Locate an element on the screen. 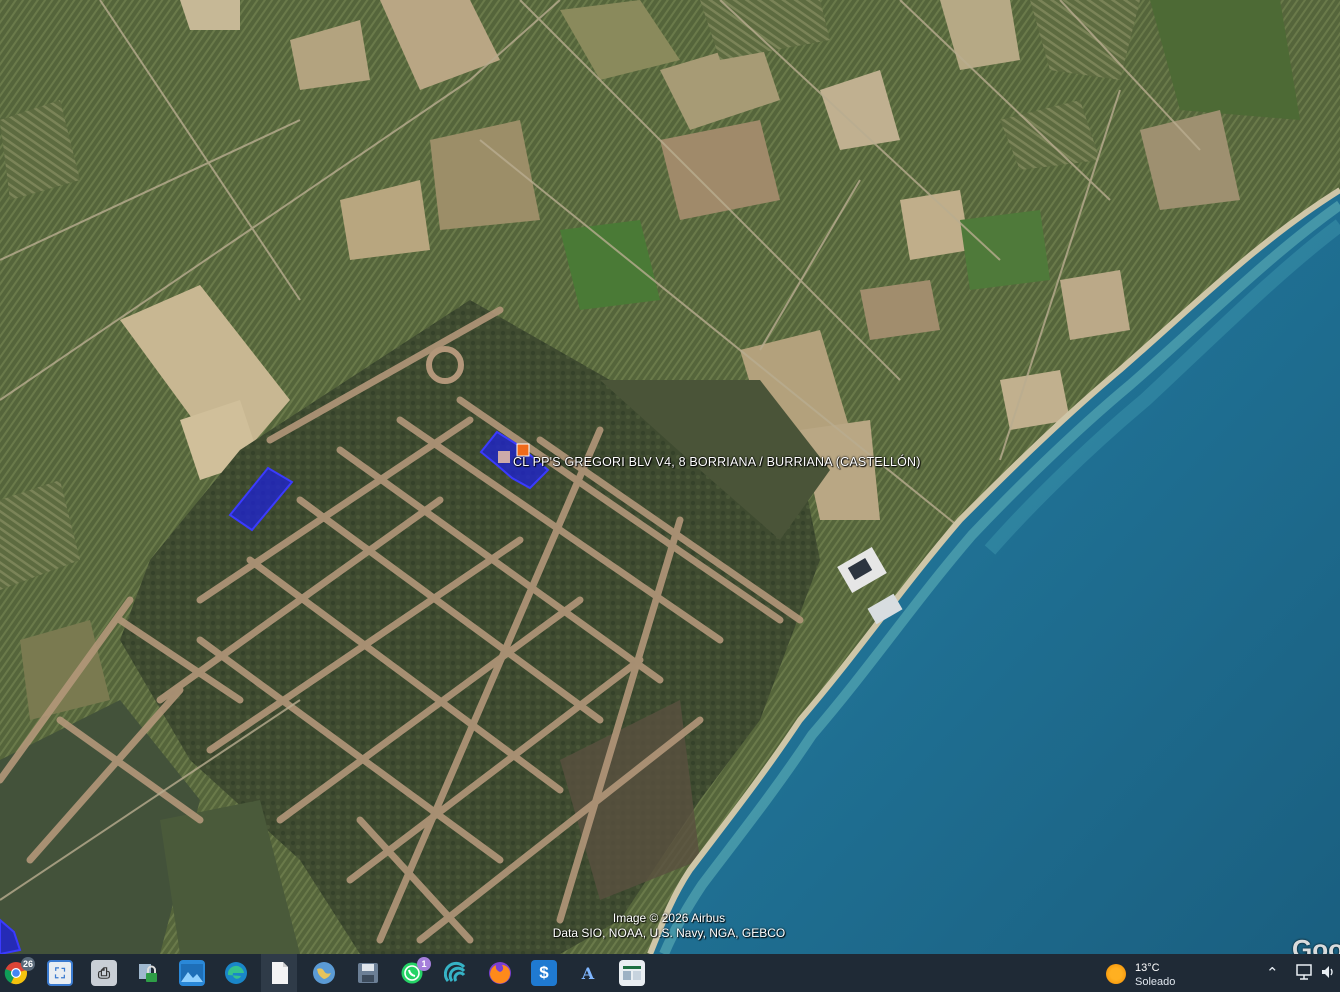 This screenshot has height=992, width=1340. edge-icon is located at coordinates (236, 973).